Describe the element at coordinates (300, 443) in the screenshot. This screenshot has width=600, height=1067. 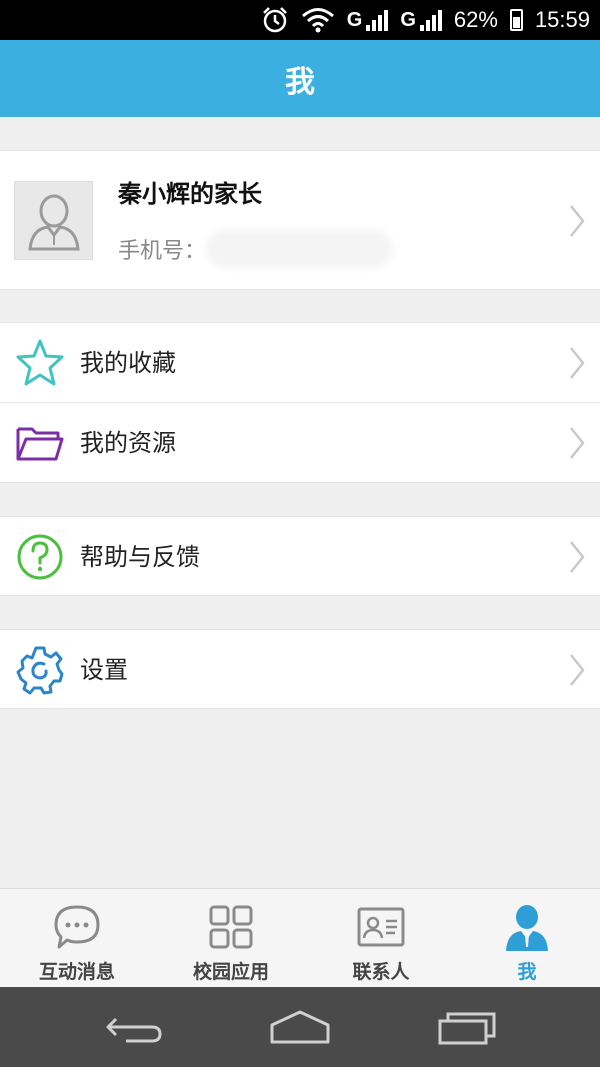
I see `menu-item-resources: 我的资源` at that location.